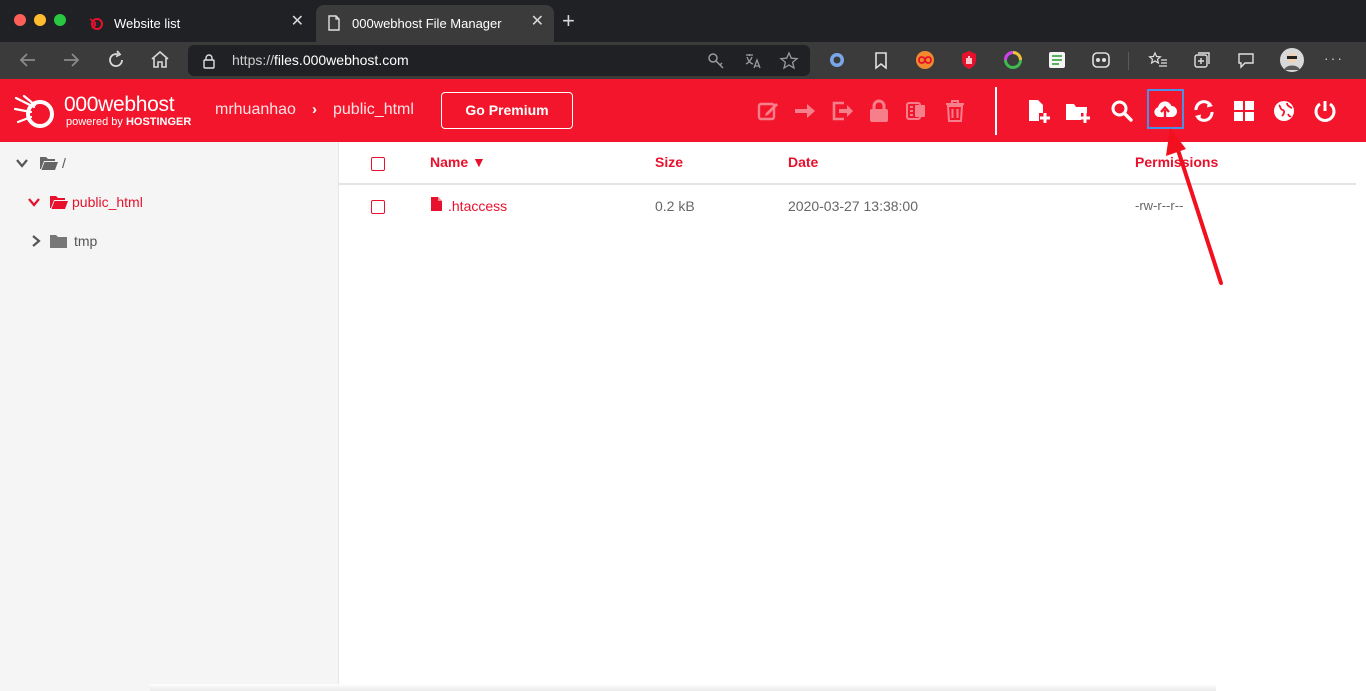  What do you see at coordinates (107, 202) in the screenshot?
I see `tree-item-label: public_html` at bounding box center [107, 202].